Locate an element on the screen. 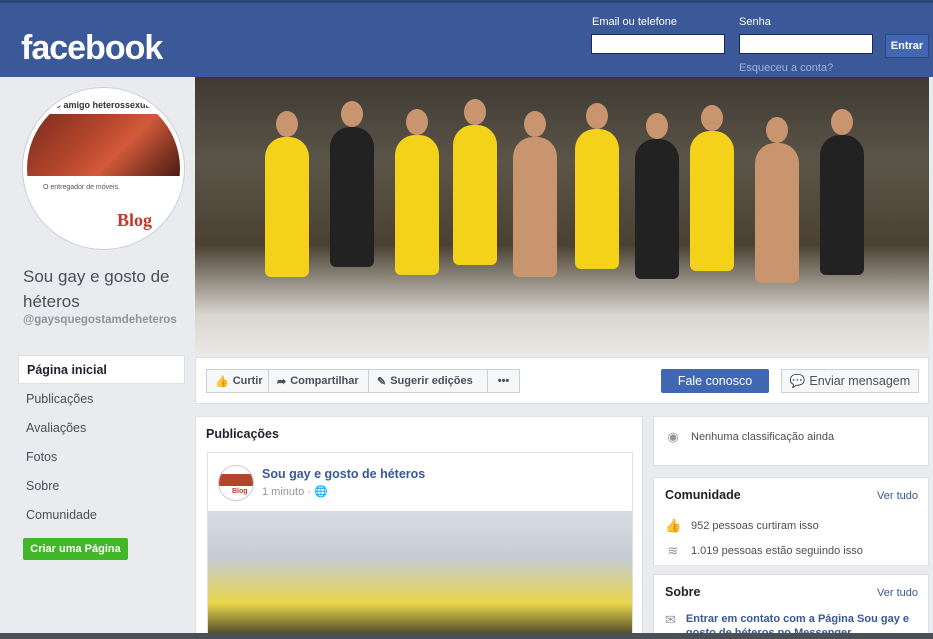 This screenshot has width=933, height=639. page-handle: @gaysquegostamdeheteros is located at coordinates (100, 320).